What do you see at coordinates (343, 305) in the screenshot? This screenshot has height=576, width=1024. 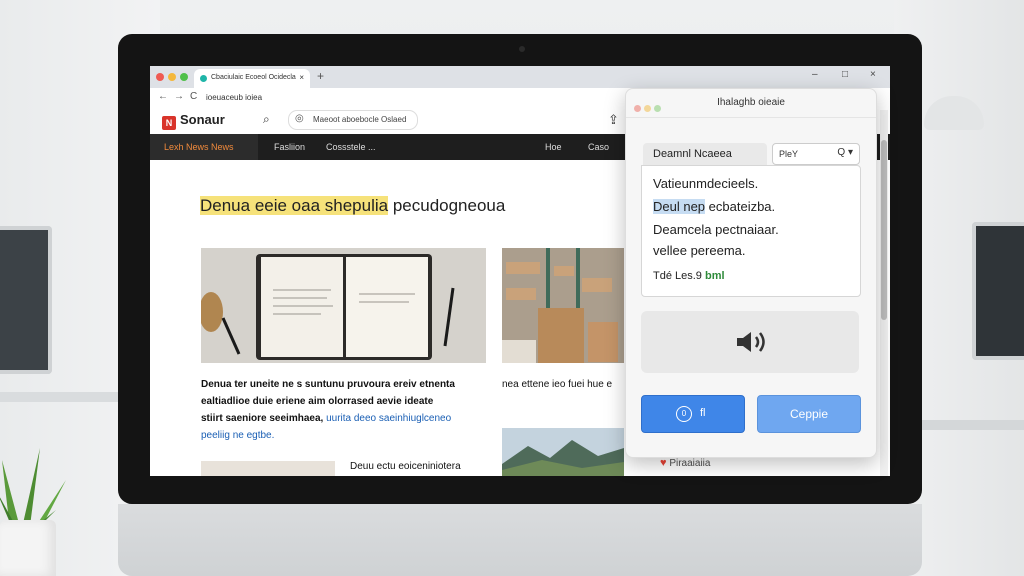 I see `notebook-image` at bounding box center [343, 305].